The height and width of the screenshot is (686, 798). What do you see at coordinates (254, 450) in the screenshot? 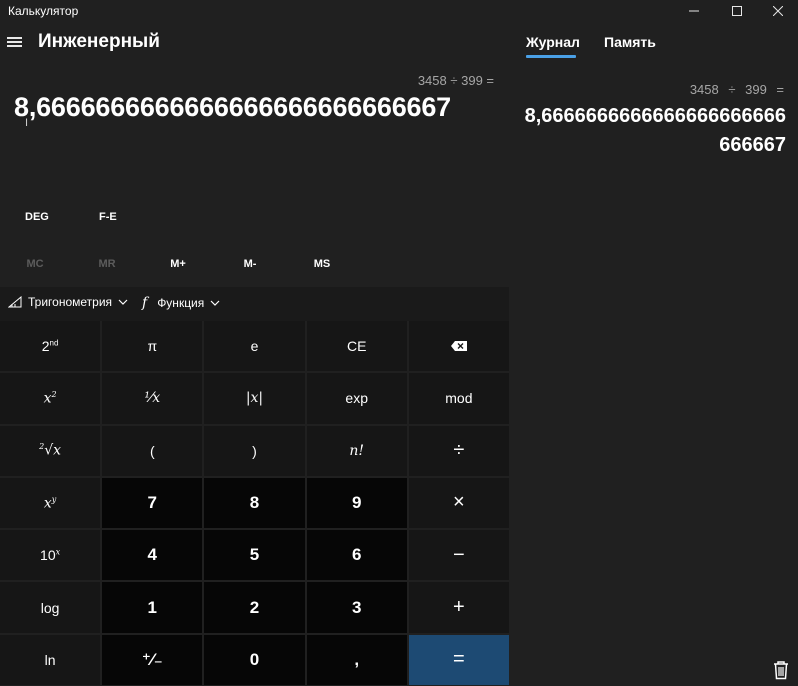
I see `close-paren-button: )` at bounding box center [254, 450].